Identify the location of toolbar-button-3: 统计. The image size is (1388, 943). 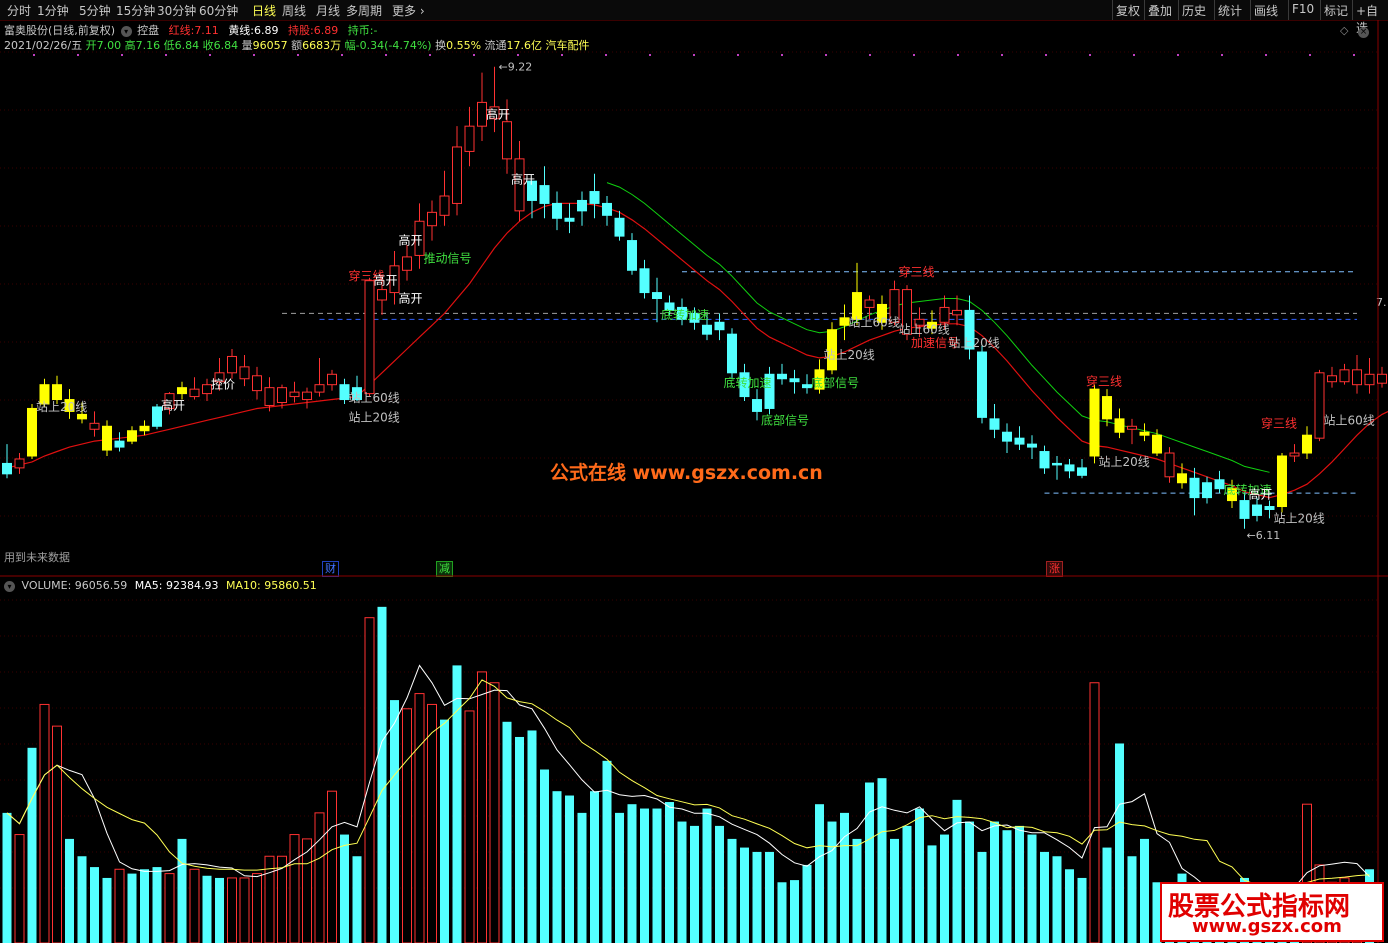
(1230, 10).